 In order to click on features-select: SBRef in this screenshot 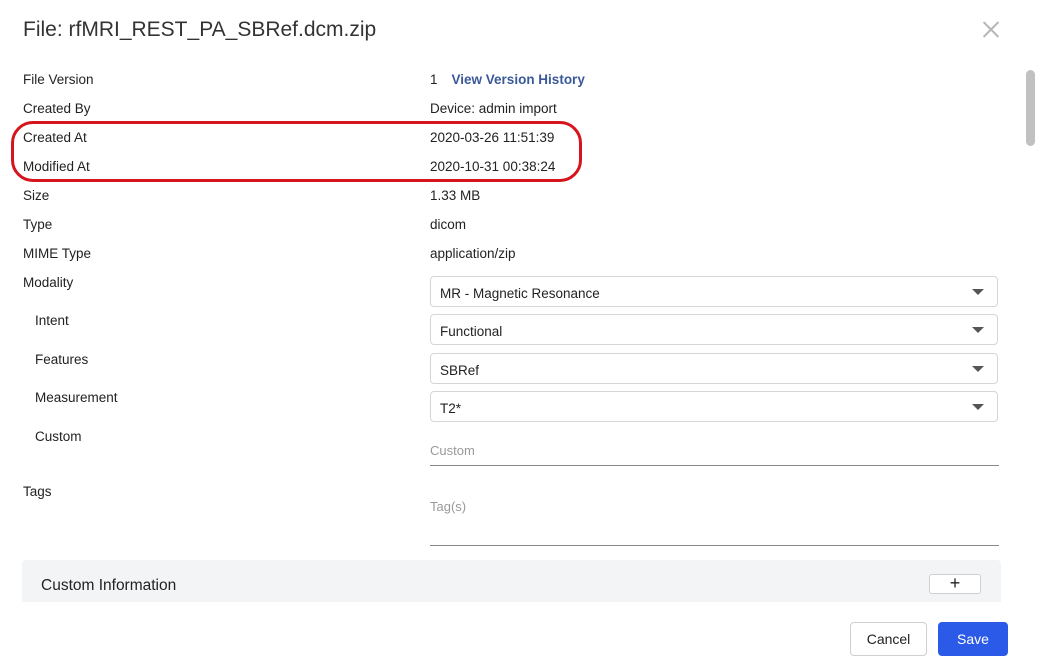, I will do `click(714, 368)`.